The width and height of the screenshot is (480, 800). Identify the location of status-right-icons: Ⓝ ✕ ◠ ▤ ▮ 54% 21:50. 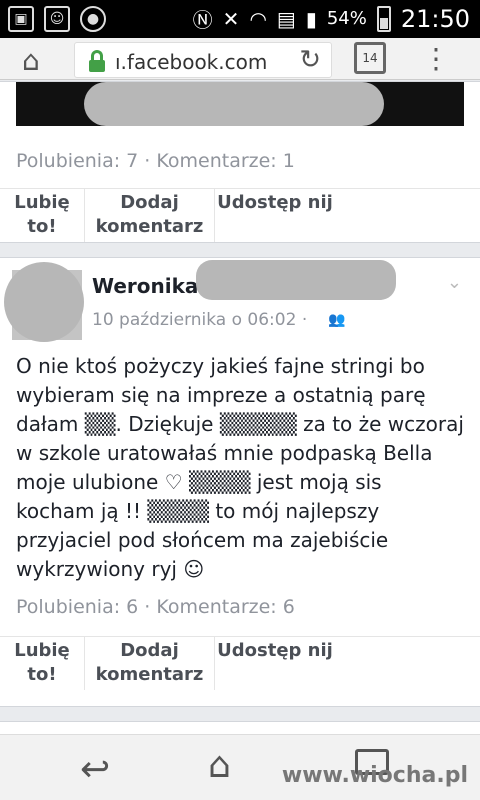
(331, 18).